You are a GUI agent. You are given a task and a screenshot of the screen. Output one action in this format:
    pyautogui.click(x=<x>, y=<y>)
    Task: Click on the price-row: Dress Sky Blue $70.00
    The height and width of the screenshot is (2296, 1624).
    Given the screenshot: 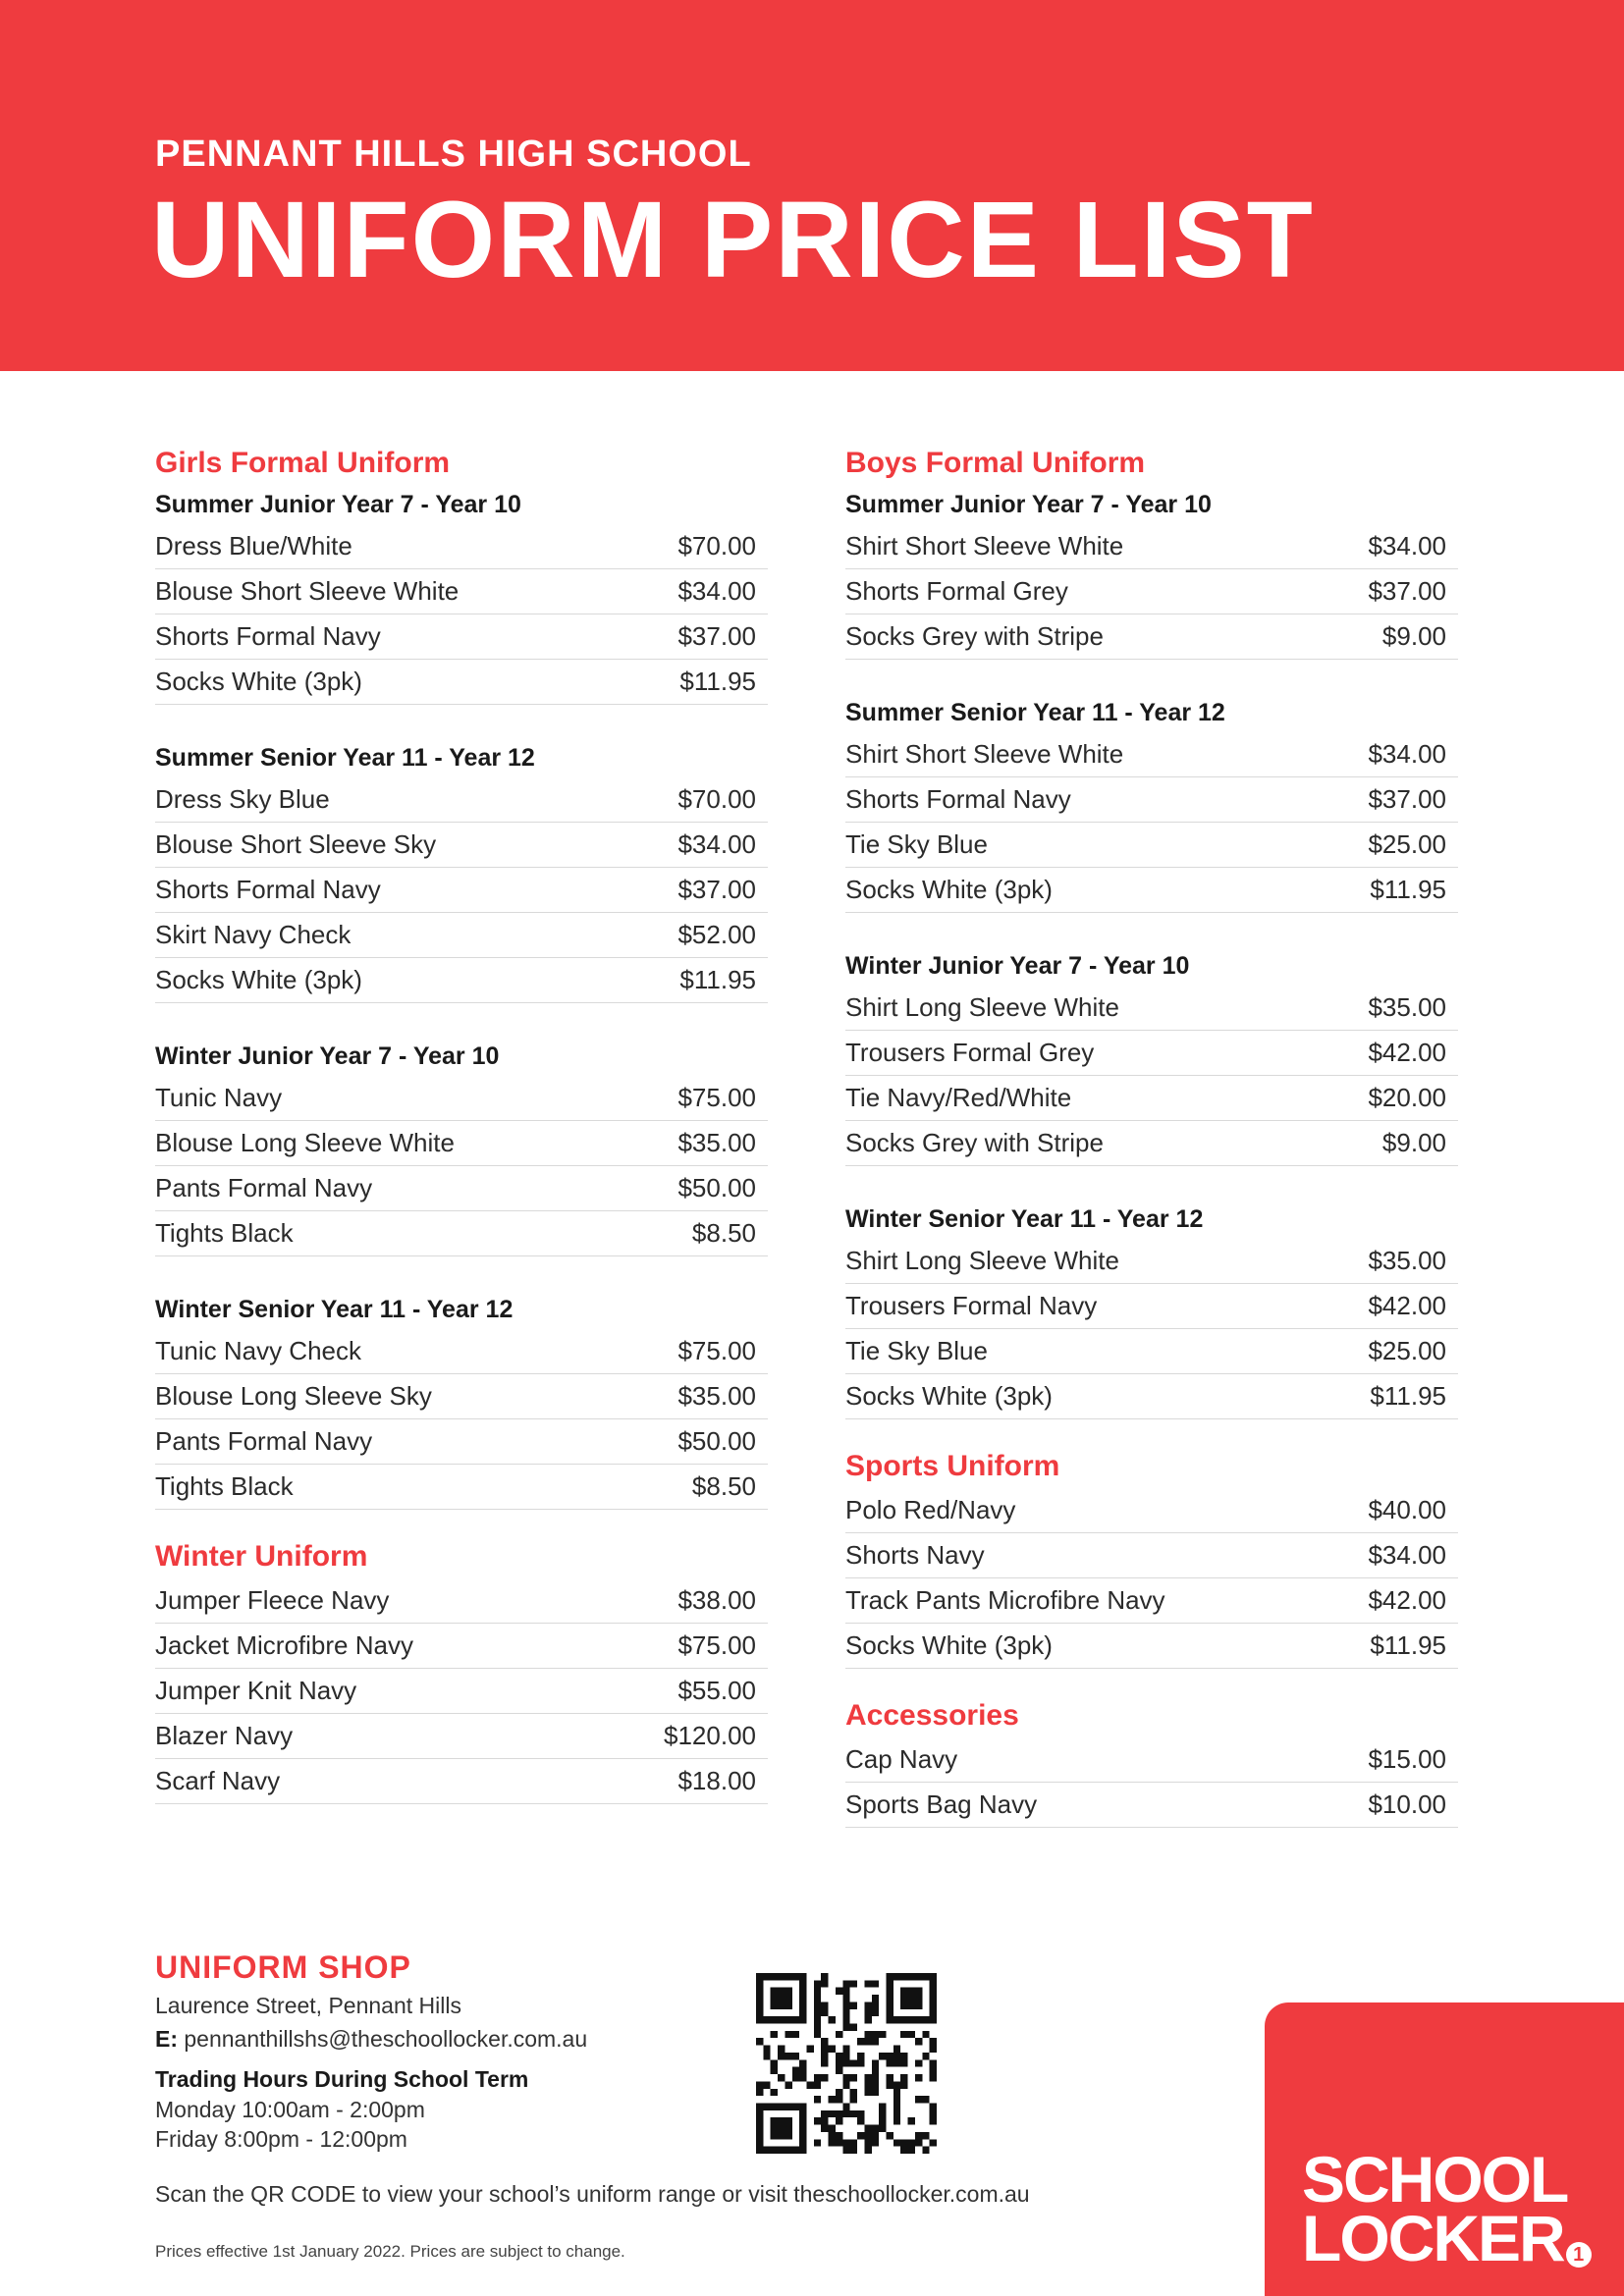 What is the action you would take?
    pyautogui.click(x=461, y=800)
    